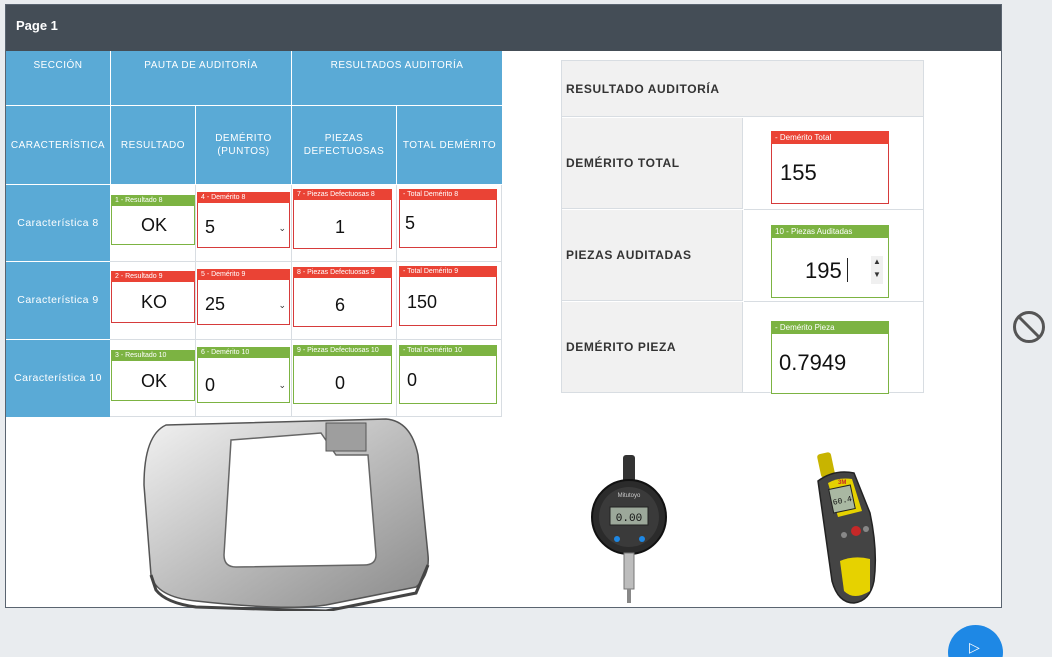 This screenshot has width=1052, height=657. What do you see at coordinates (629, 529) in the screenshot?
I see `dial-gauge-image: Mitutoyo 0.00` at bounding box center [629, 529].